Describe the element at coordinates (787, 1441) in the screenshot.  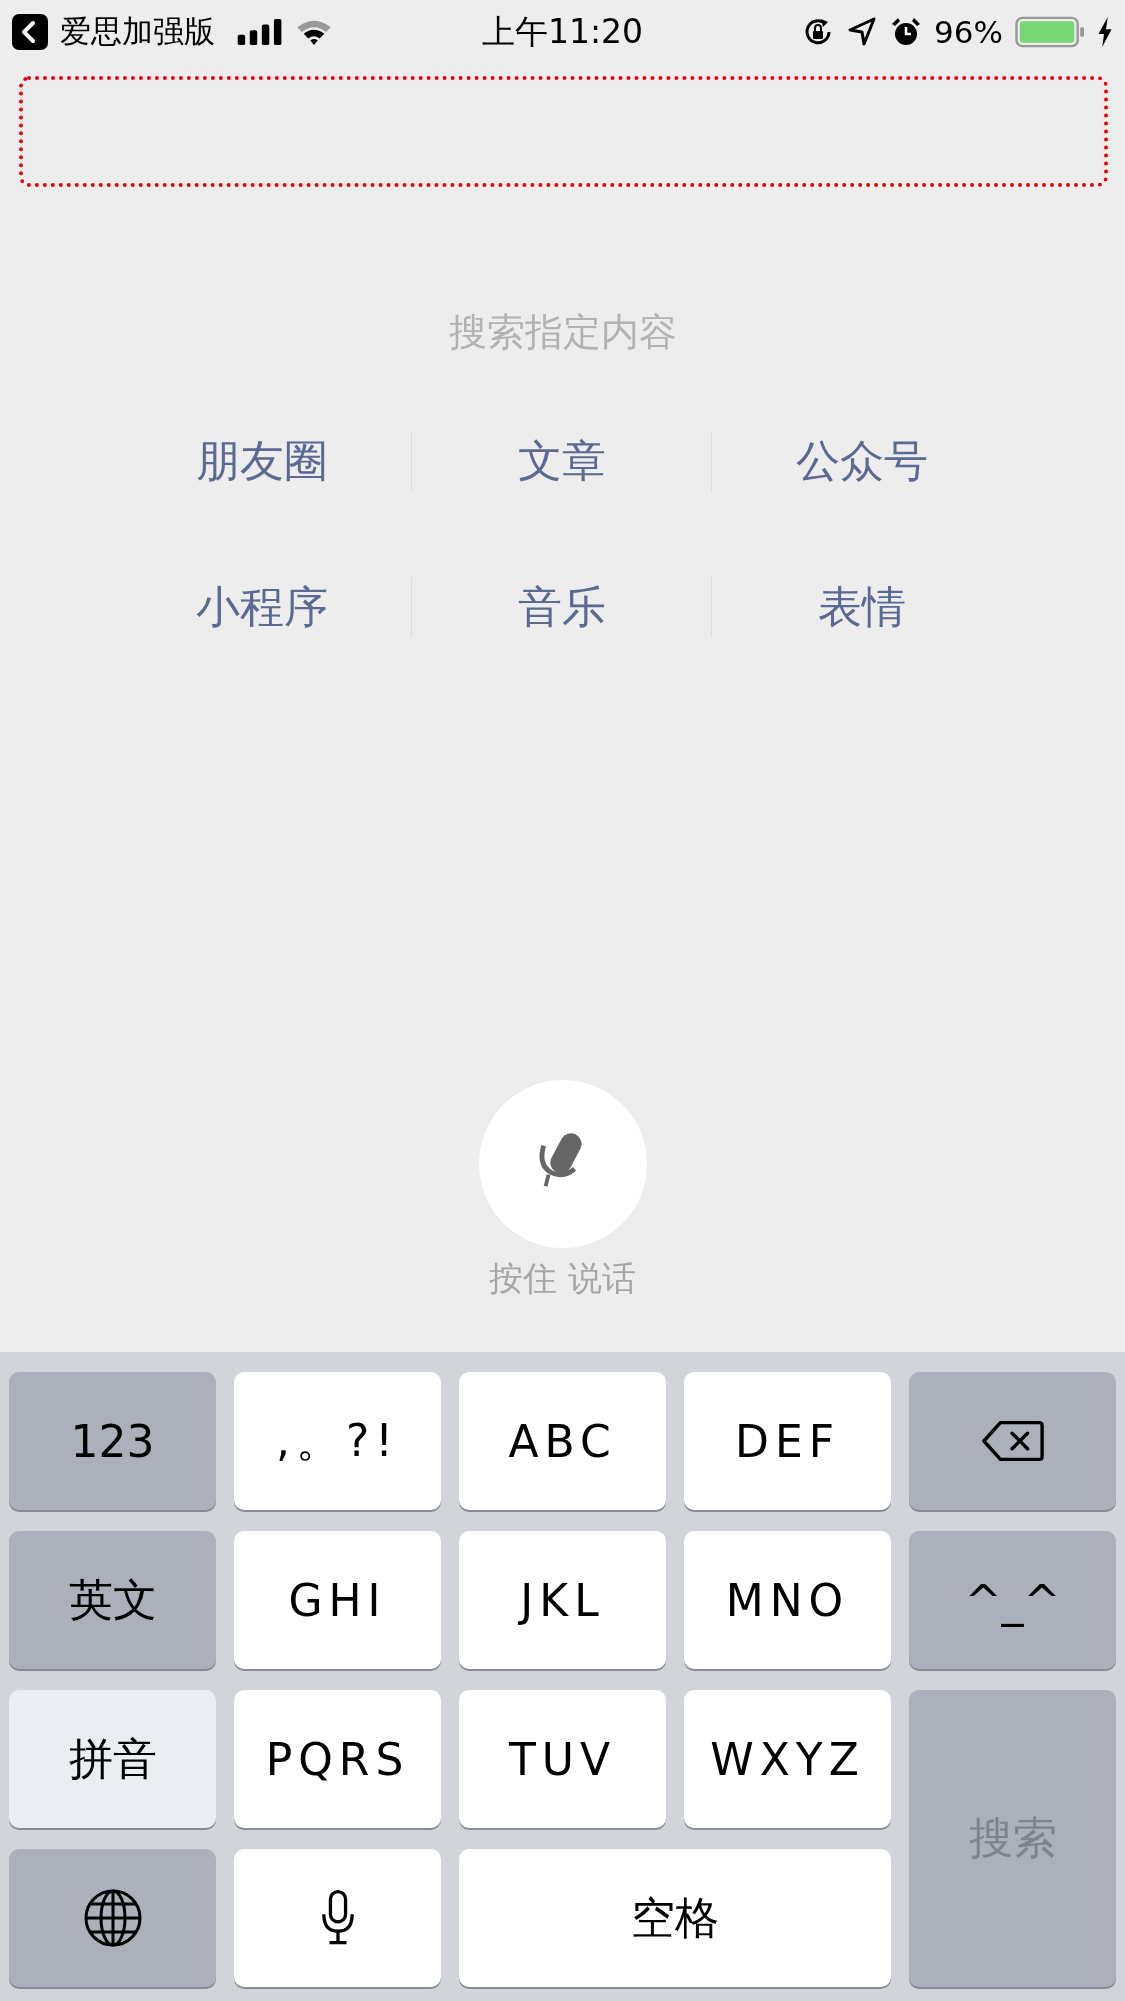
I see `letter-key: DEF` at that location.